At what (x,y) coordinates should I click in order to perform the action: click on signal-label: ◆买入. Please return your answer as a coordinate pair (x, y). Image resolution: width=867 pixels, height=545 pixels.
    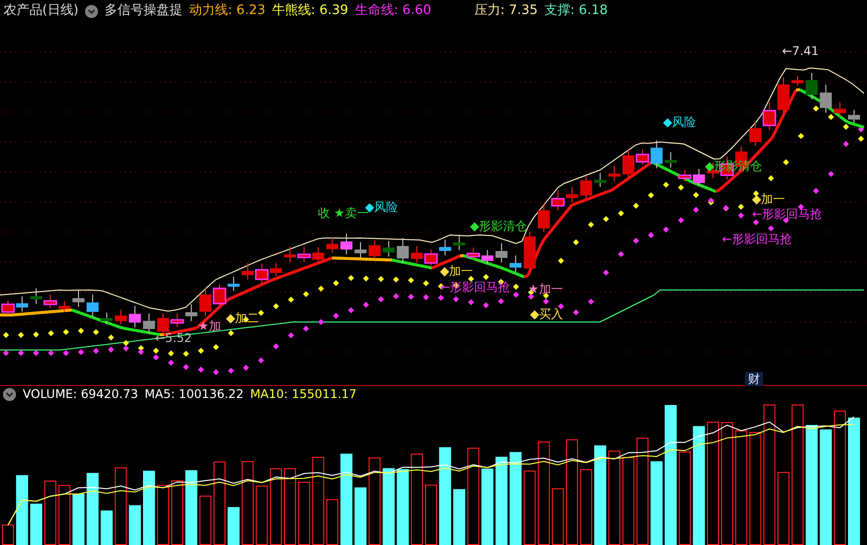
    Looking at the image, I should click on (547, 314).